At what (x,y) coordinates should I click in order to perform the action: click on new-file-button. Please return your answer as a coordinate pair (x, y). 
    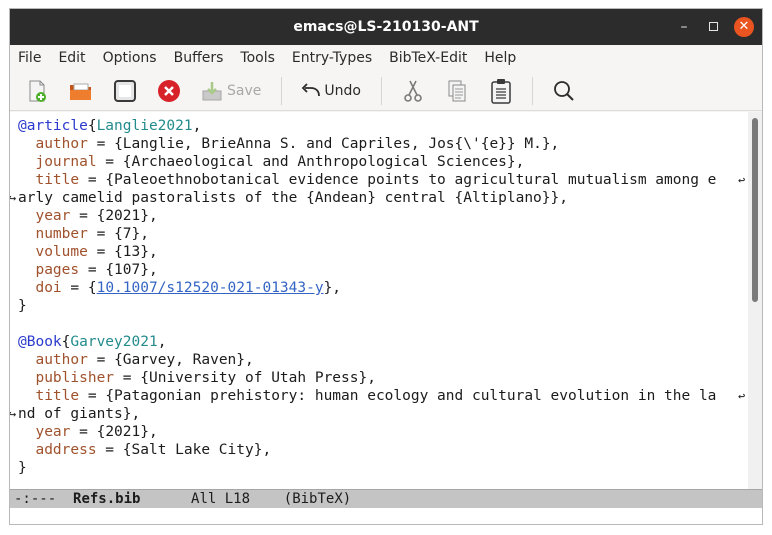
    Looking at the image, I should click on (37, 91).